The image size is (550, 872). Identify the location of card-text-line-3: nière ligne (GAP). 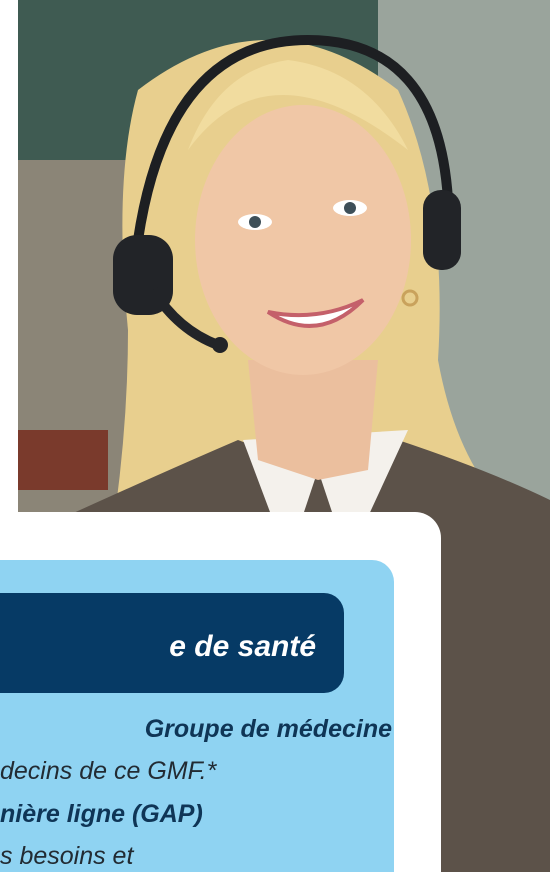
(101, 814).